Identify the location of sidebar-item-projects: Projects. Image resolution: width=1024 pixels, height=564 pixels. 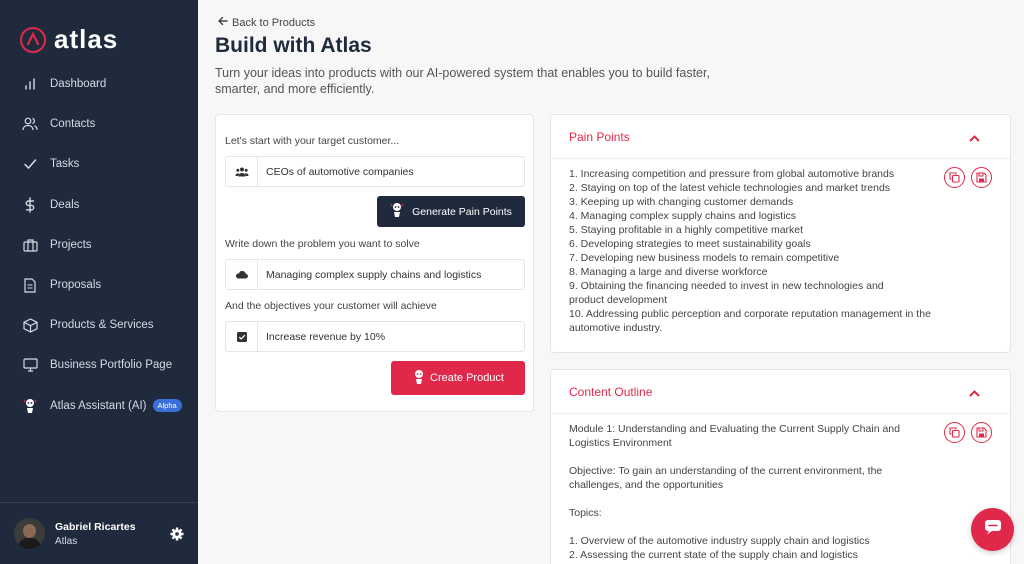
(99, 245).